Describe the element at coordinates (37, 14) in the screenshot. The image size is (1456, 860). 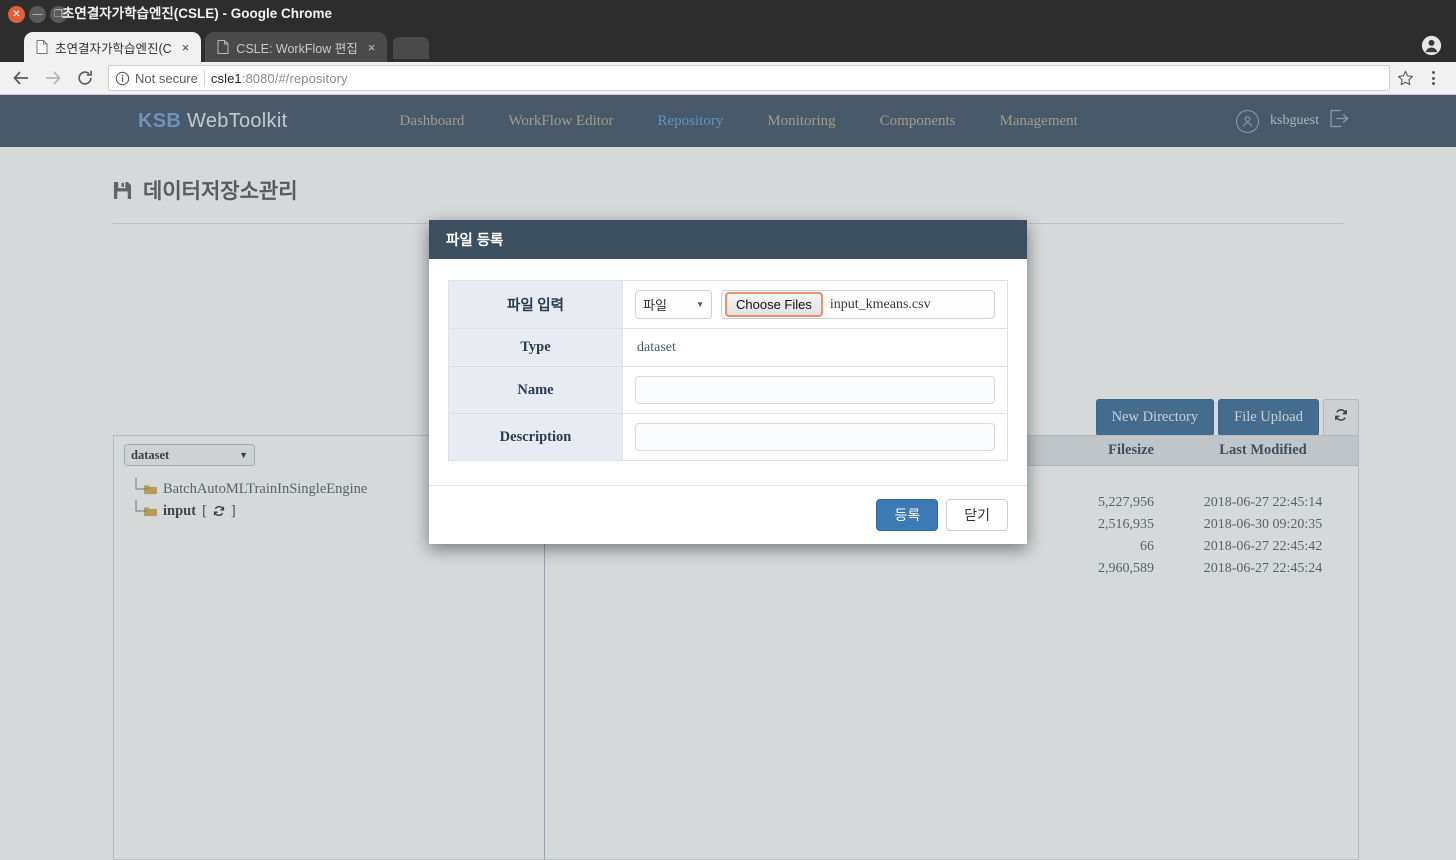
I see `window-minimize-button: —` at that location.